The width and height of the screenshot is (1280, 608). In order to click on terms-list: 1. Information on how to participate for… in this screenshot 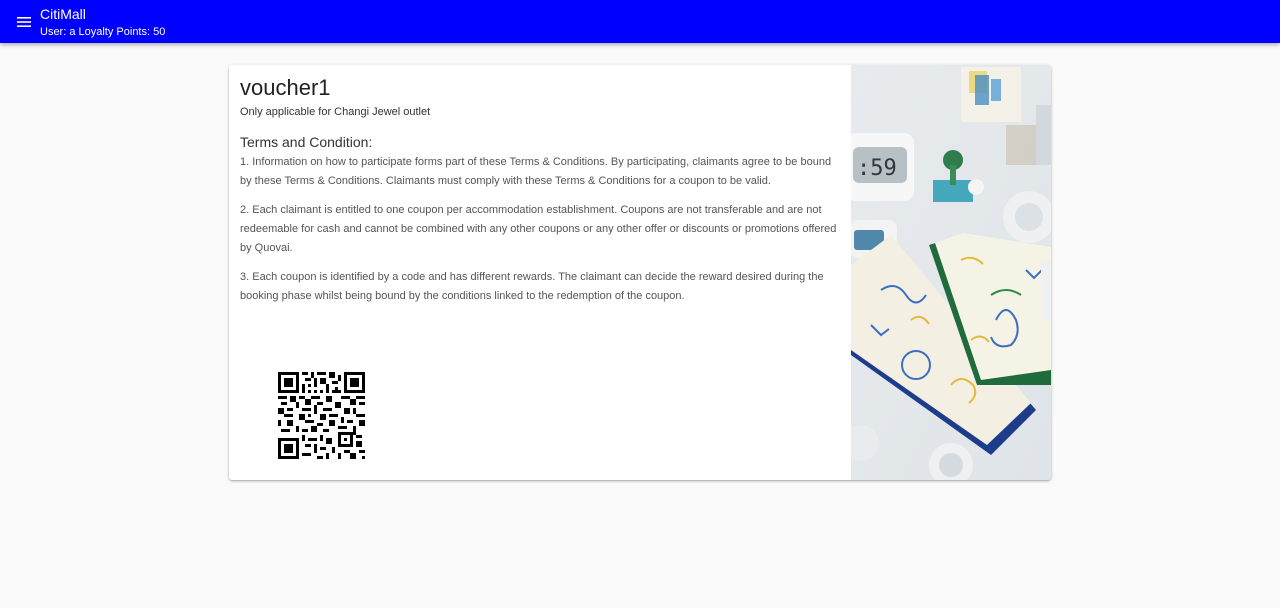, I will do `click(540, 234)`.